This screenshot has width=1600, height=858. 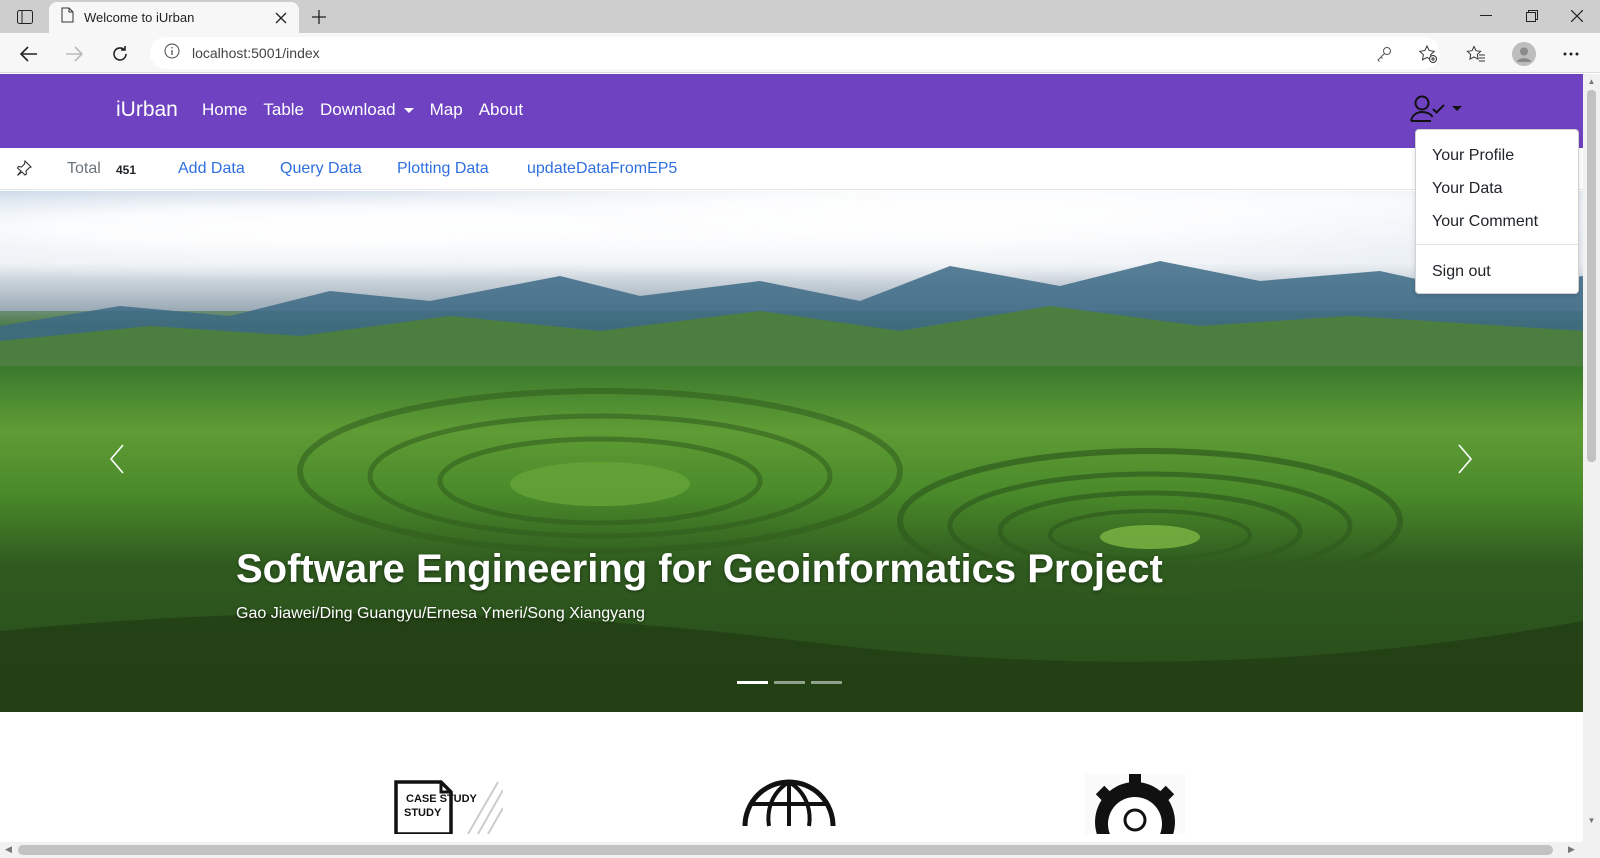 I want to click on address-bar: localhost:5001/index, so click(x=795, y=53).